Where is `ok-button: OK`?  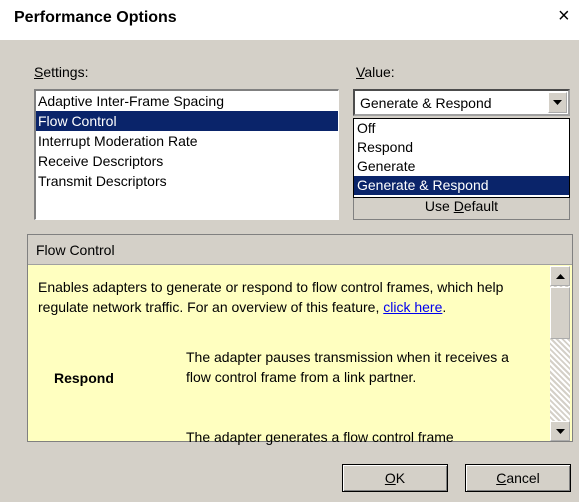
ok-button: OK is located at coordinates (395, 478).